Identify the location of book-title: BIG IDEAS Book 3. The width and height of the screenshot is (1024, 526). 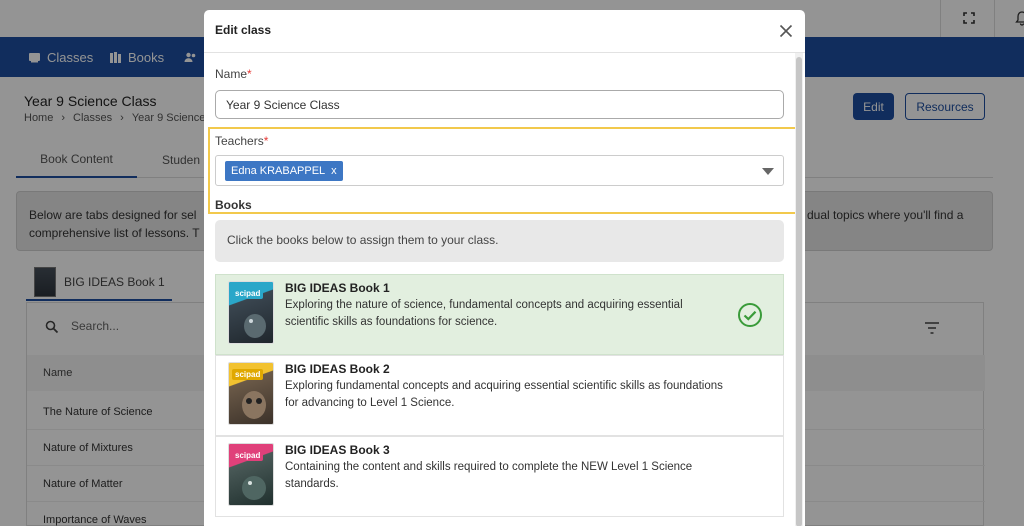
(337, 450).